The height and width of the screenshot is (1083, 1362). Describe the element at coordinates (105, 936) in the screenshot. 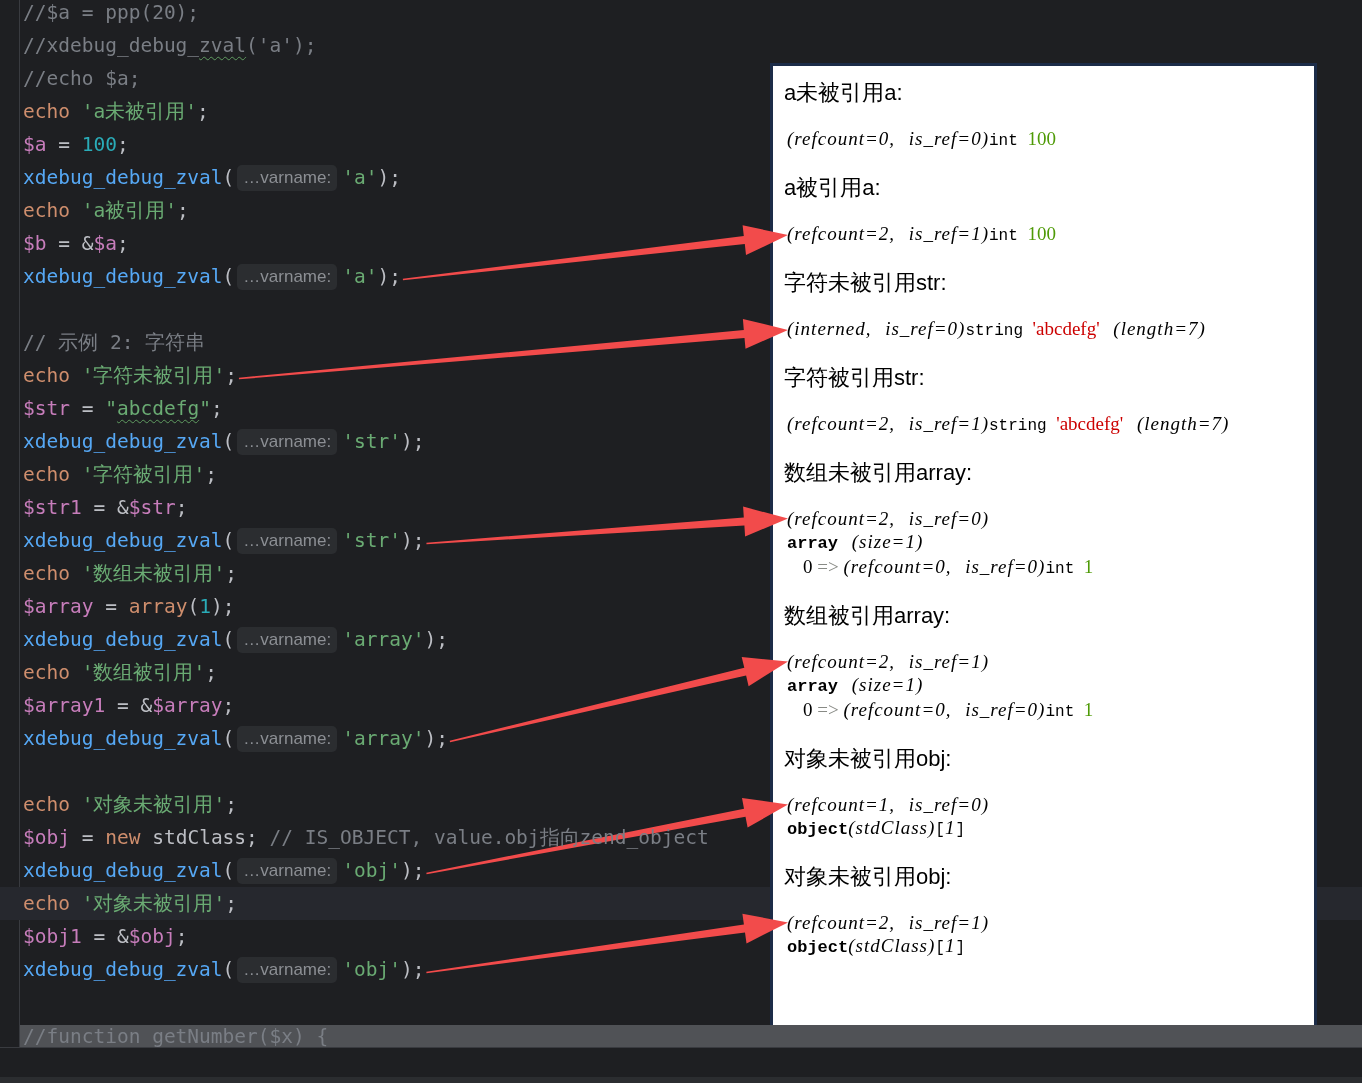

I see `code-text: $obj1 = &$obj;` at that location.